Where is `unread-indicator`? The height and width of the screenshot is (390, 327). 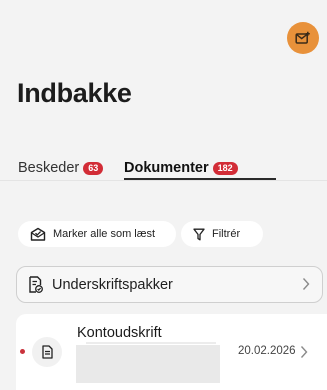 unread-indicator is located at coordinates (22, 351).